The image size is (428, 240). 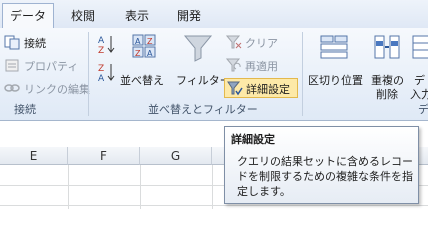 What do you see at coordinates (107, 72) in the screenshot?
I see `sort-descending-icon: Z A` at bounding box center [107, 72].